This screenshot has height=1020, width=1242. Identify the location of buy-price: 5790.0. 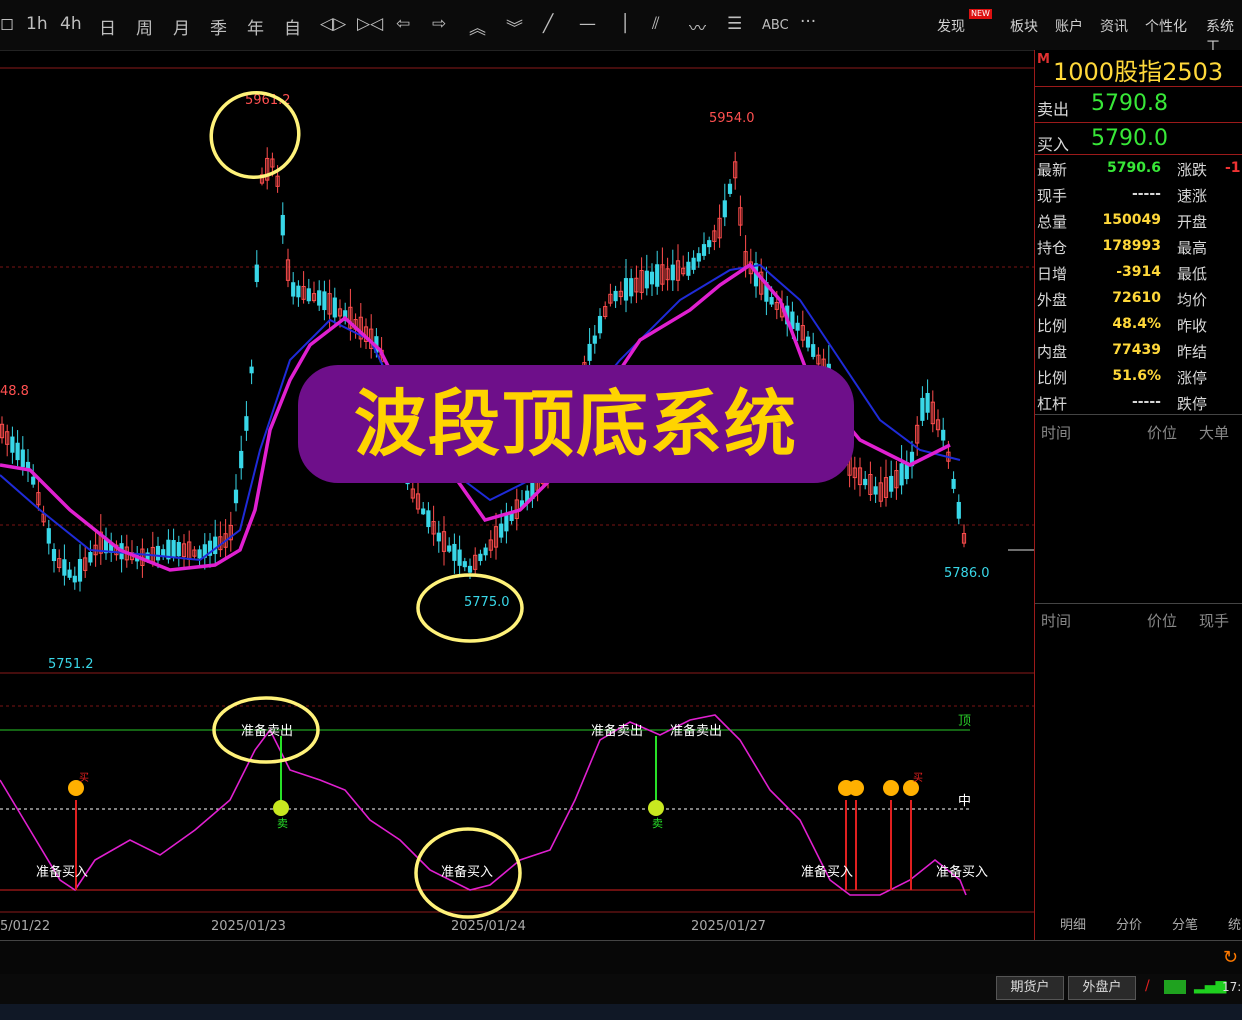
(1129, 138).